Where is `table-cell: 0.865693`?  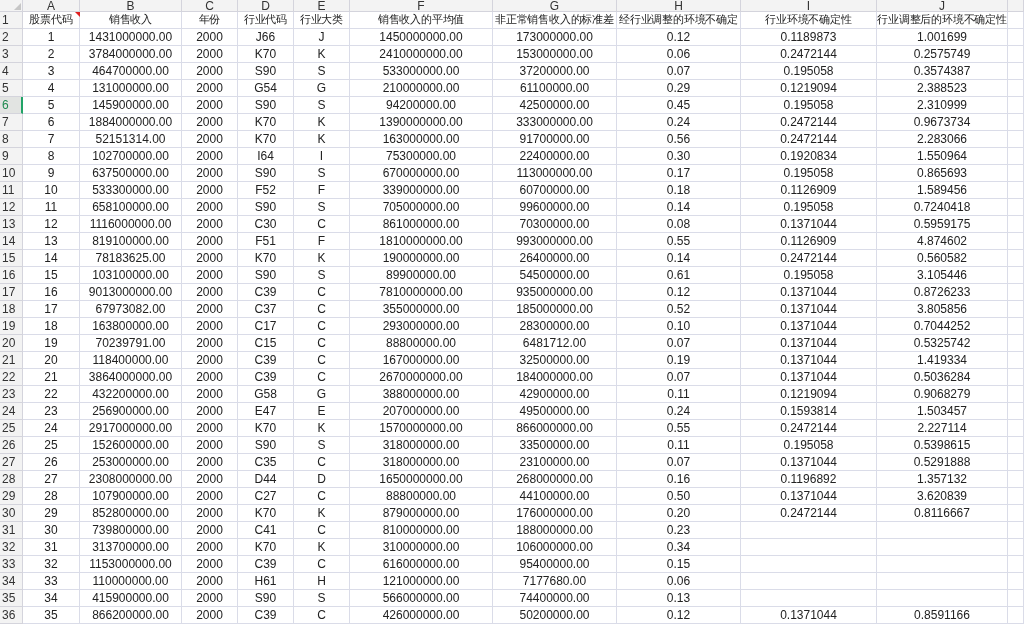 table-cell: 0.865693 is located at coordinates (942, 173).